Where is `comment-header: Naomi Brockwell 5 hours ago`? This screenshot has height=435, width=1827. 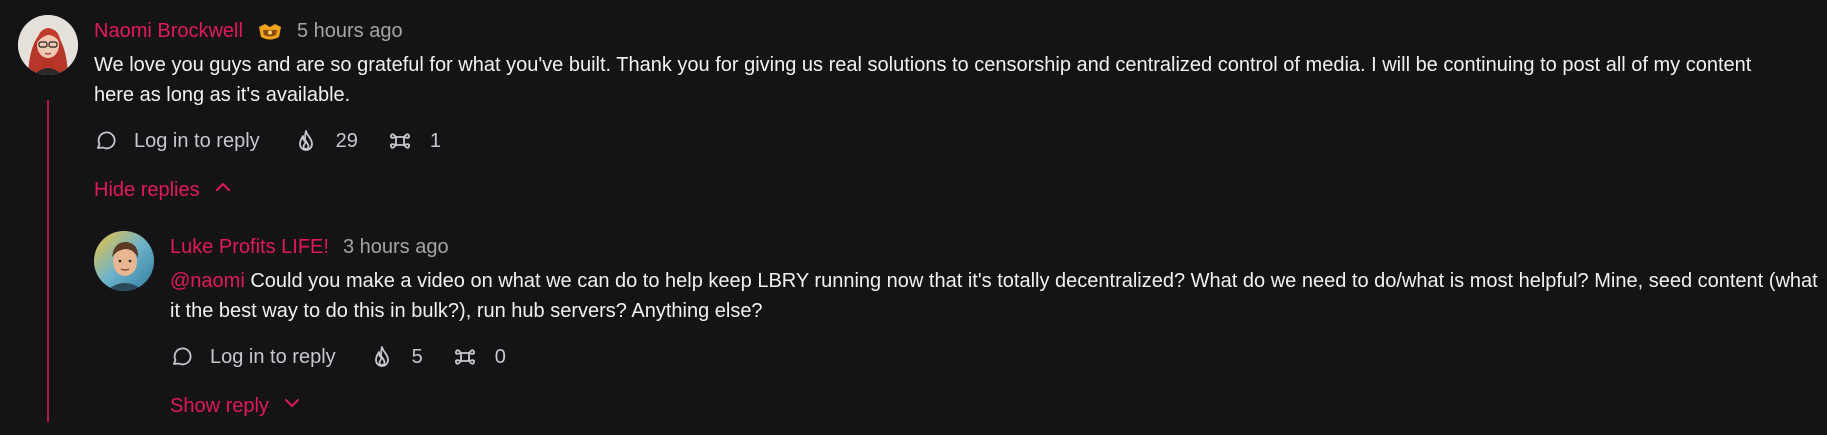
comment-header: Naomi Brockwell 5 hours ago is located at coordinates (248, 31).